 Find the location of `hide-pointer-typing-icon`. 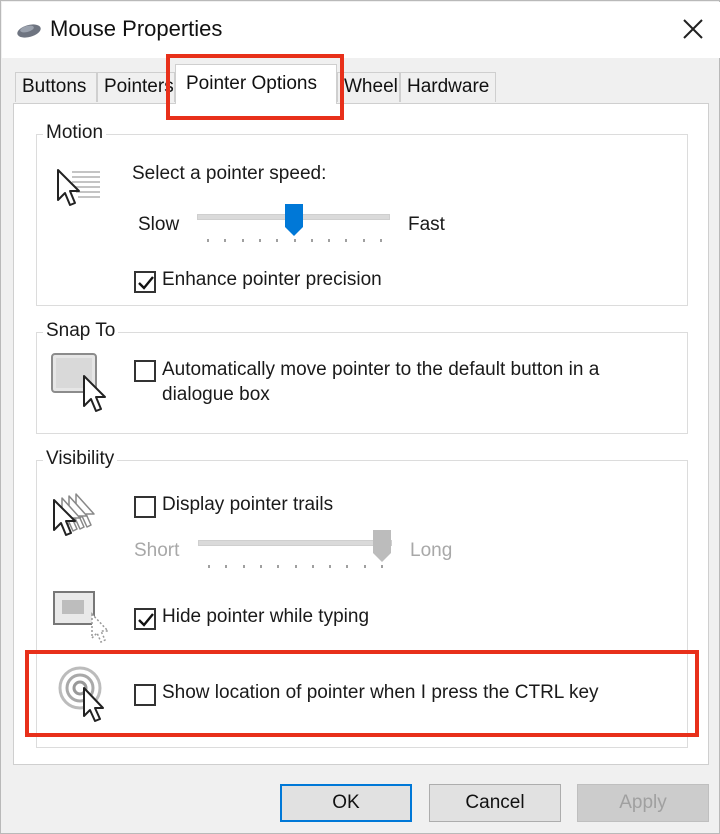

hide-pointer-typing-icon is located at coordinates (81, 618).